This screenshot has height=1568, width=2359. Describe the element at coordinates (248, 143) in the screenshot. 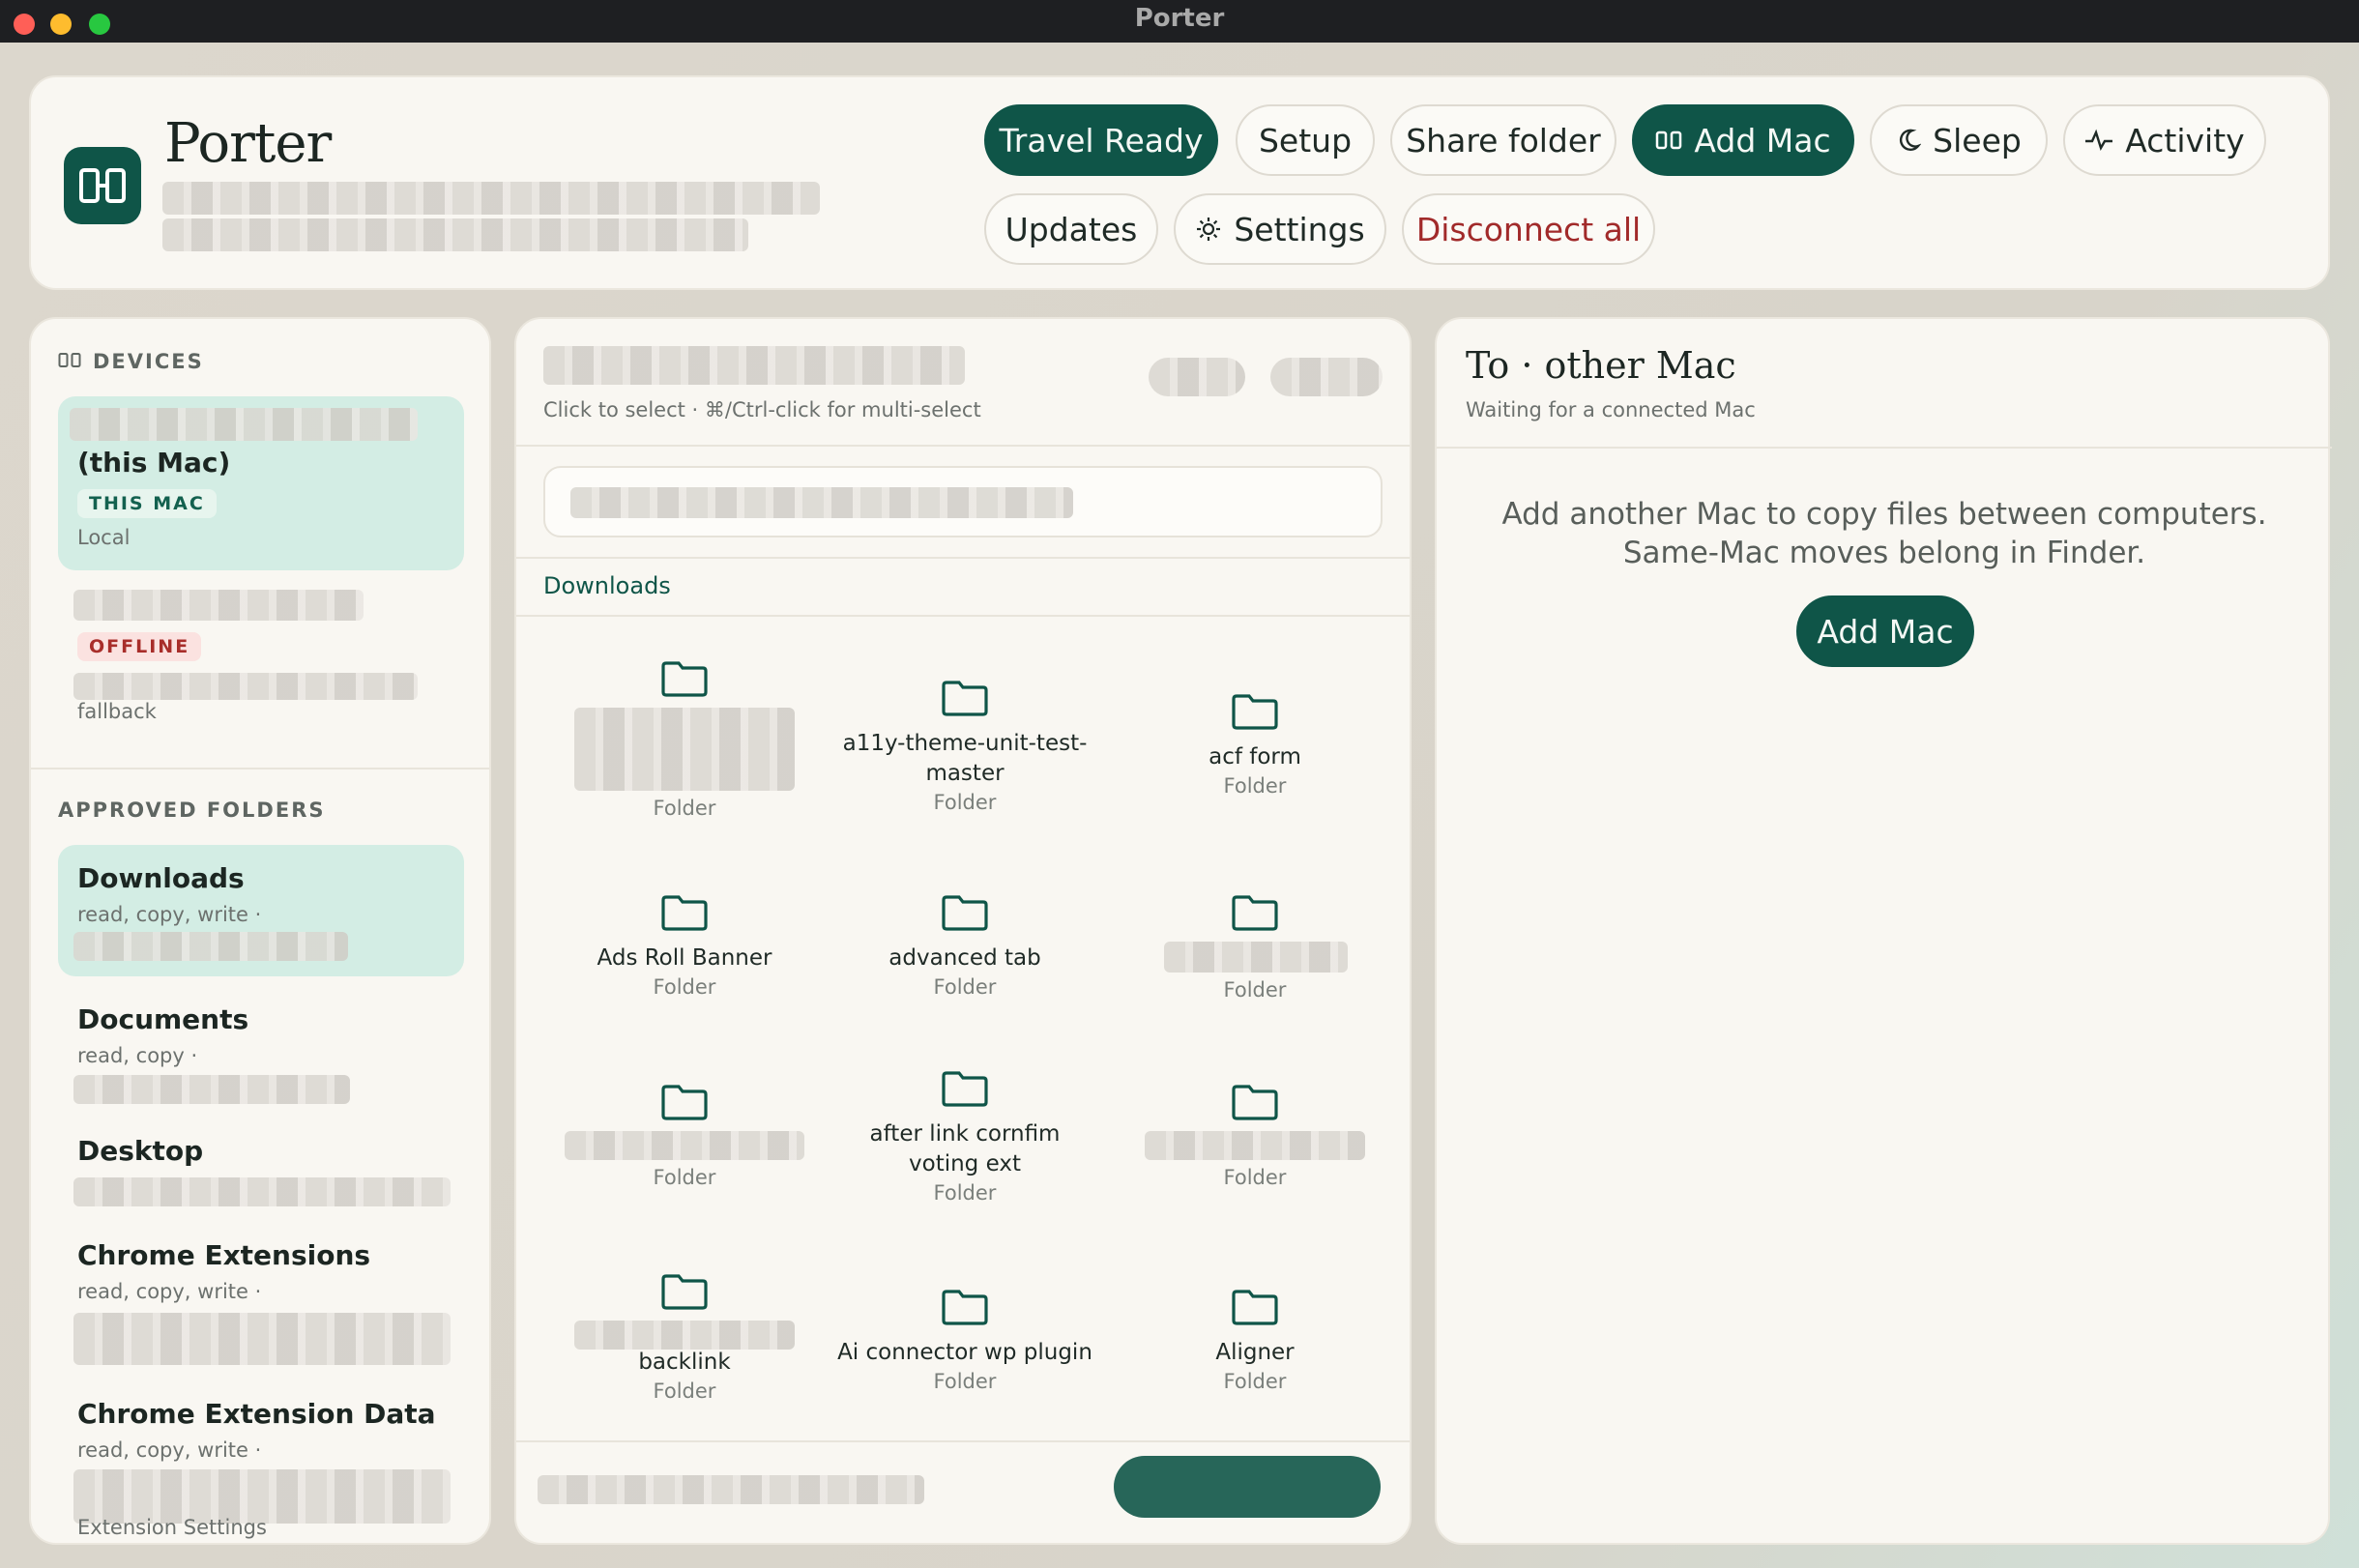

I see `app-name: Porter` at that location.